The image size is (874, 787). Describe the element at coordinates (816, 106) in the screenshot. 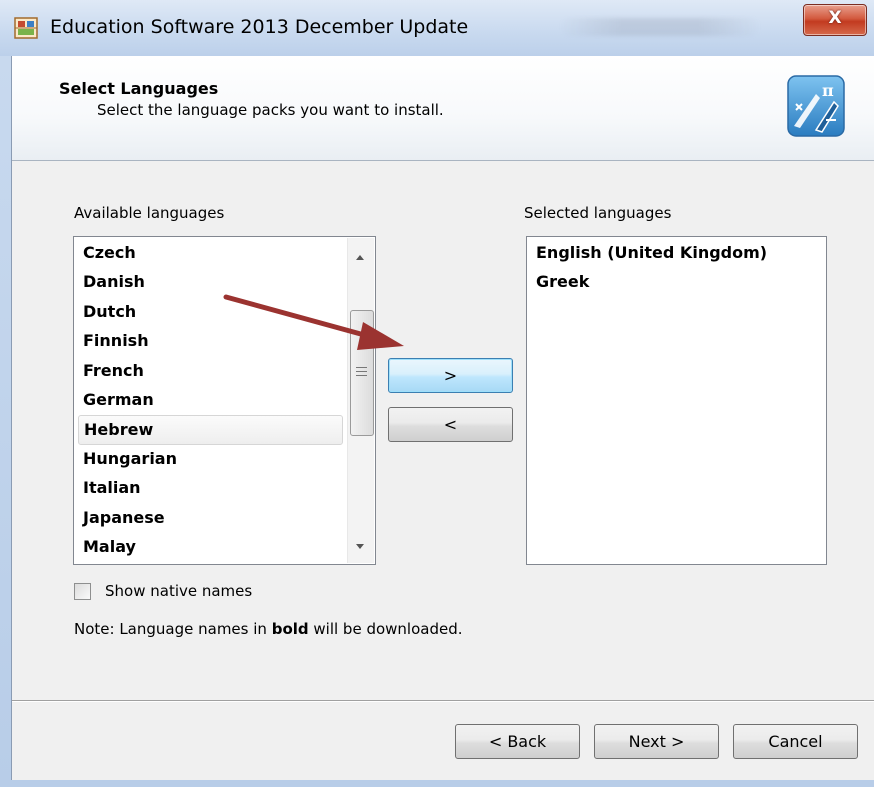

I see `math-tools-icon: π` at that location.